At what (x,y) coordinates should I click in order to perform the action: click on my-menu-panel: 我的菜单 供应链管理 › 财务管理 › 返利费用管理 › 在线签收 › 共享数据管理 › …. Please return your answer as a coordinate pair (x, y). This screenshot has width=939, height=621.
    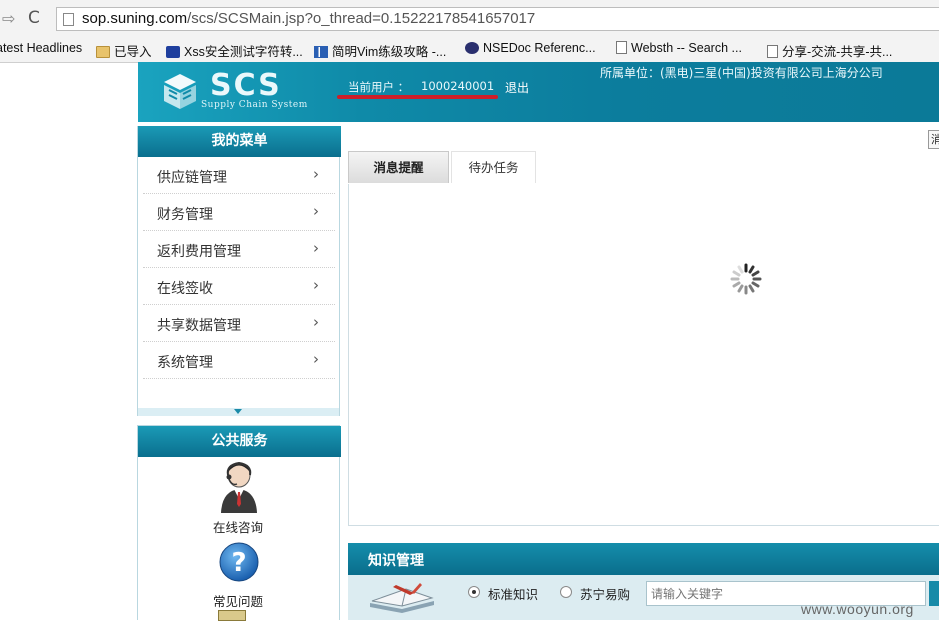
    Looking at the image, I should click on (239, 271).